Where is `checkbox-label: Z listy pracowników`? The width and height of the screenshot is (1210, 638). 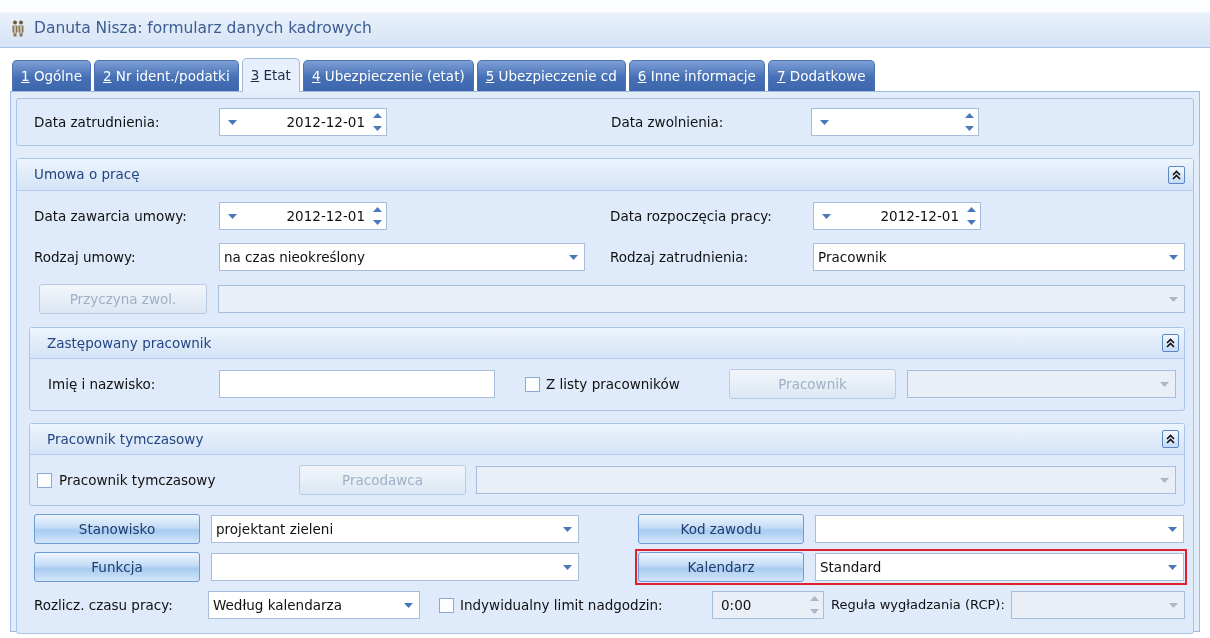
checkbox-label: Z listy pracowników is located at coordinates (613, 384).